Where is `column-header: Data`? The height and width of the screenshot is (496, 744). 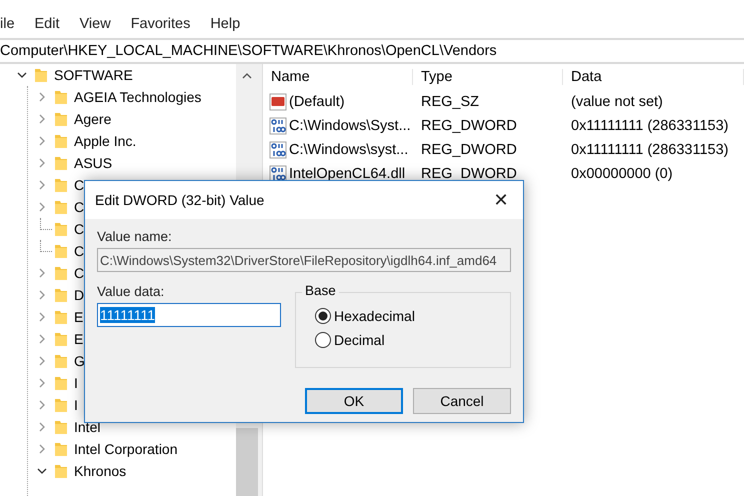
column-header: Data is located at coordinates (653, 77).